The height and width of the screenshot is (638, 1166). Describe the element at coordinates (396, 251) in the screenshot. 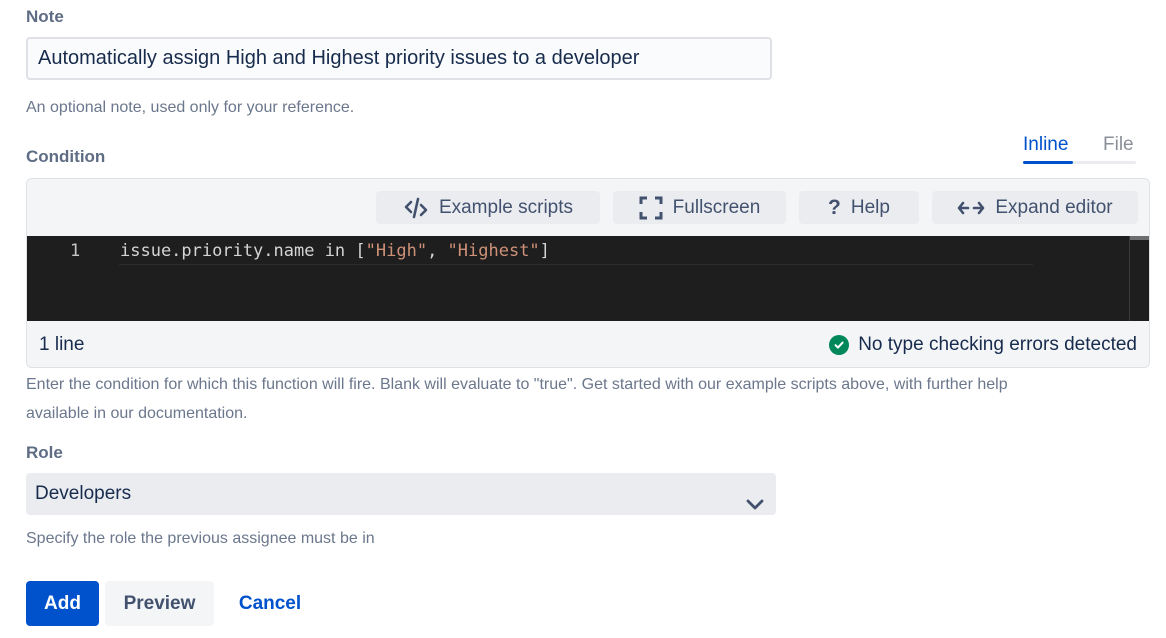

I see `code-string: "High"` at that location.